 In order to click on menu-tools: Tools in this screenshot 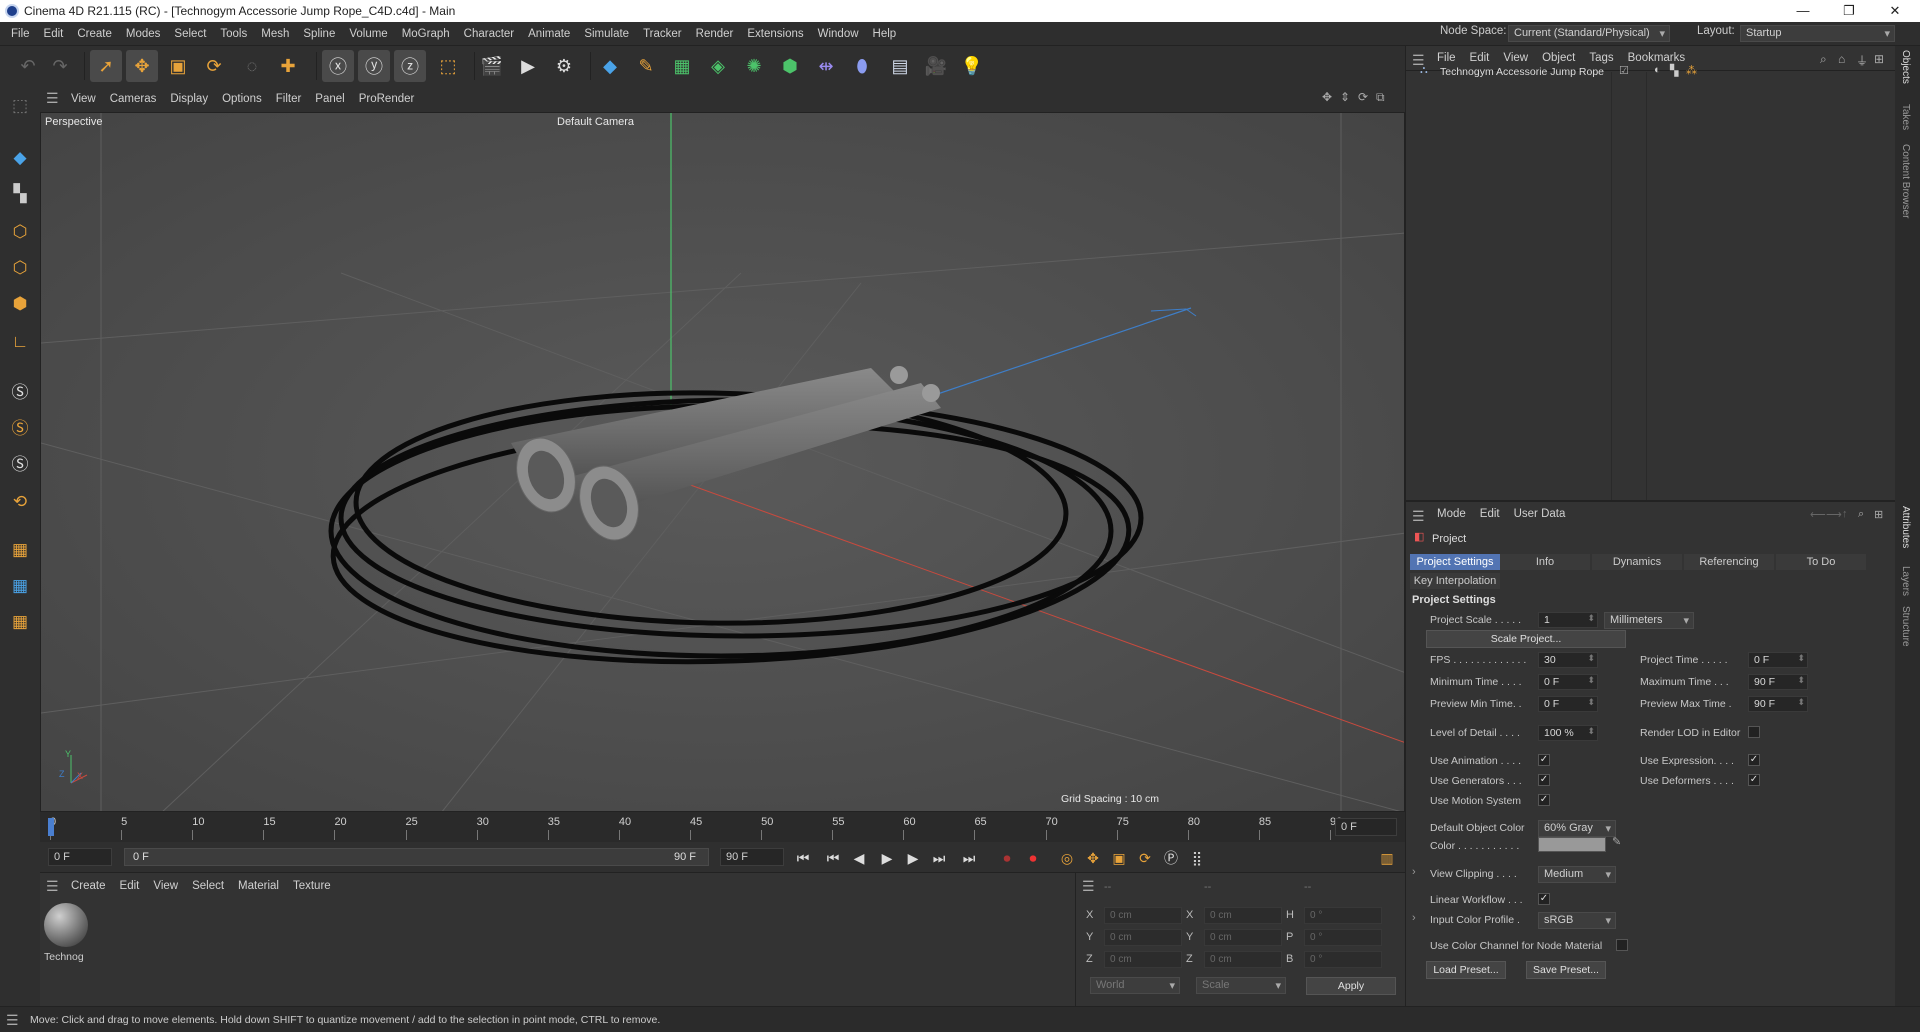, I will do `click(233, 34)`.